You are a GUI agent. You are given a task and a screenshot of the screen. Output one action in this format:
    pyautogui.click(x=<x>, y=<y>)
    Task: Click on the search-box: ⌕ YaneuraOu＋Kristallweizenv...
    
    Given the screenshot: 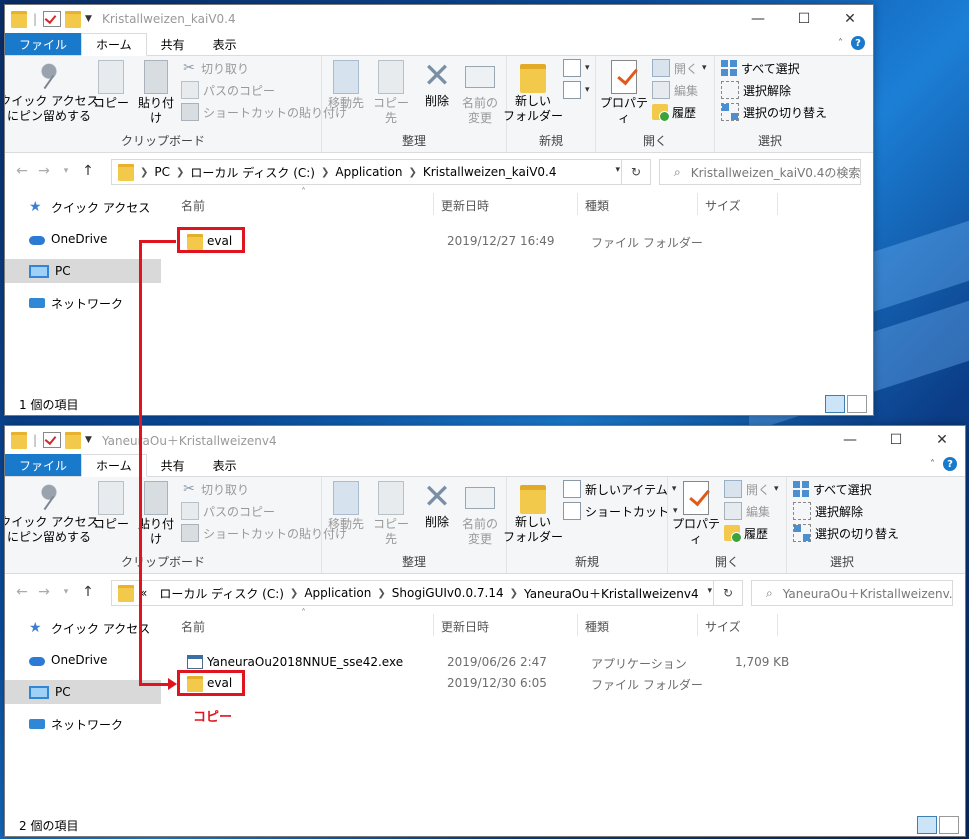 What is the action you would take?
    pyautogui.click(x=852, y=593)
    